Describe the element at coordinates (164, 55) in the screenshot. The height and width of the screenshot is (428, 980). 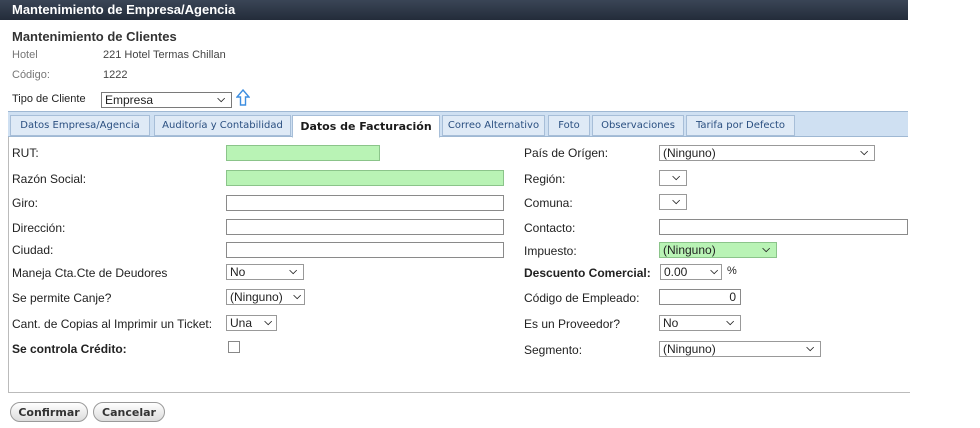
I see `hotel-value: 221 Hotel Termas Chillan` at that location.